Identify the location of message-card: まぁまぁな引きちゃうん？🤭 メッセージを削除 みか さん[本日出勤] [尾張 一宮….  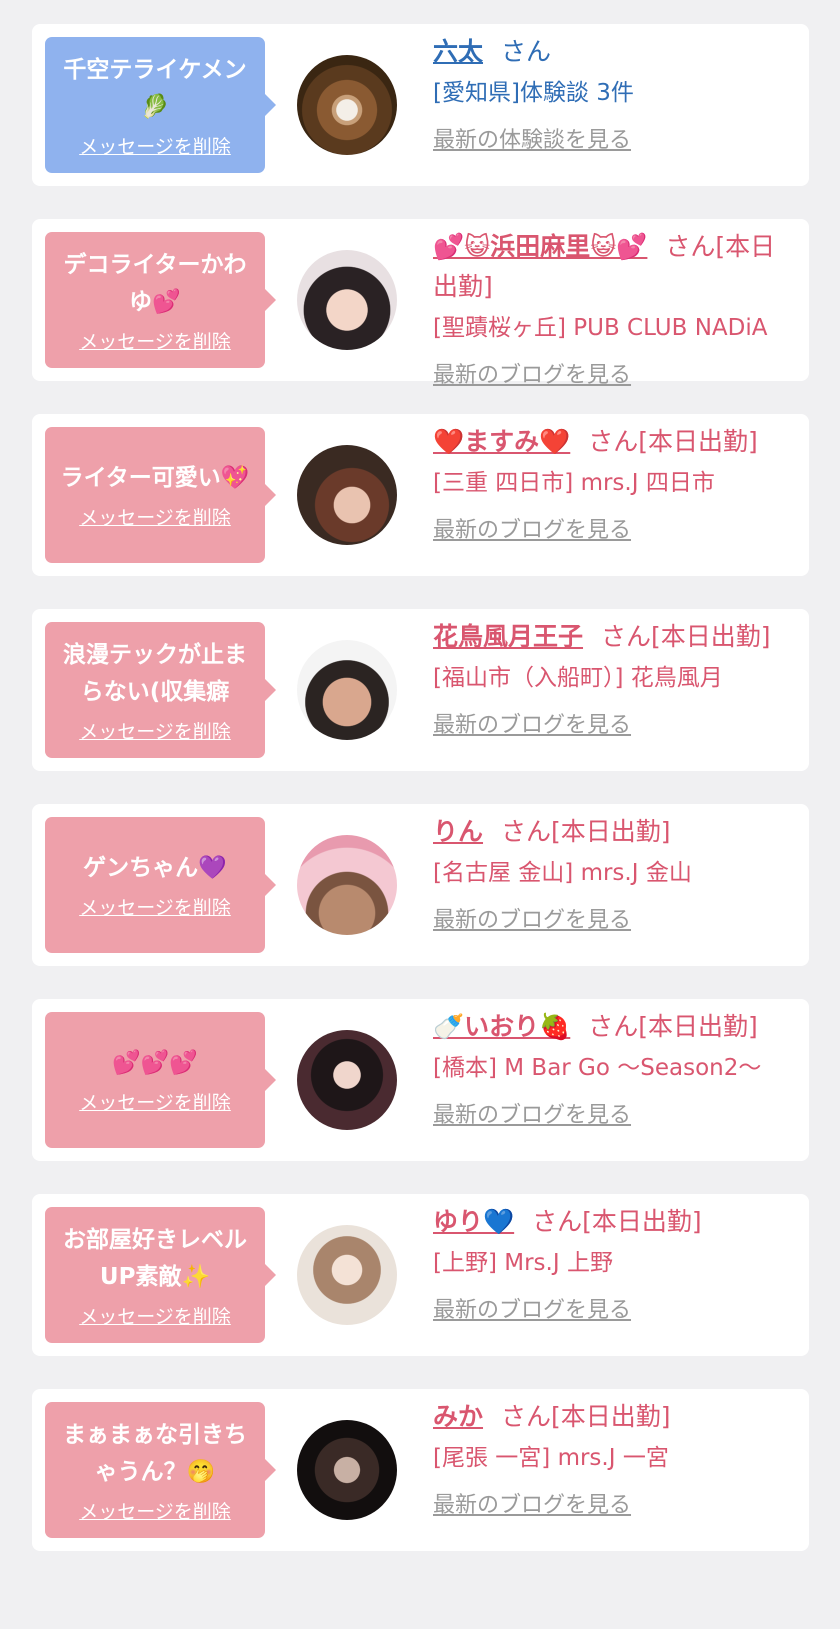
(420, 1470).